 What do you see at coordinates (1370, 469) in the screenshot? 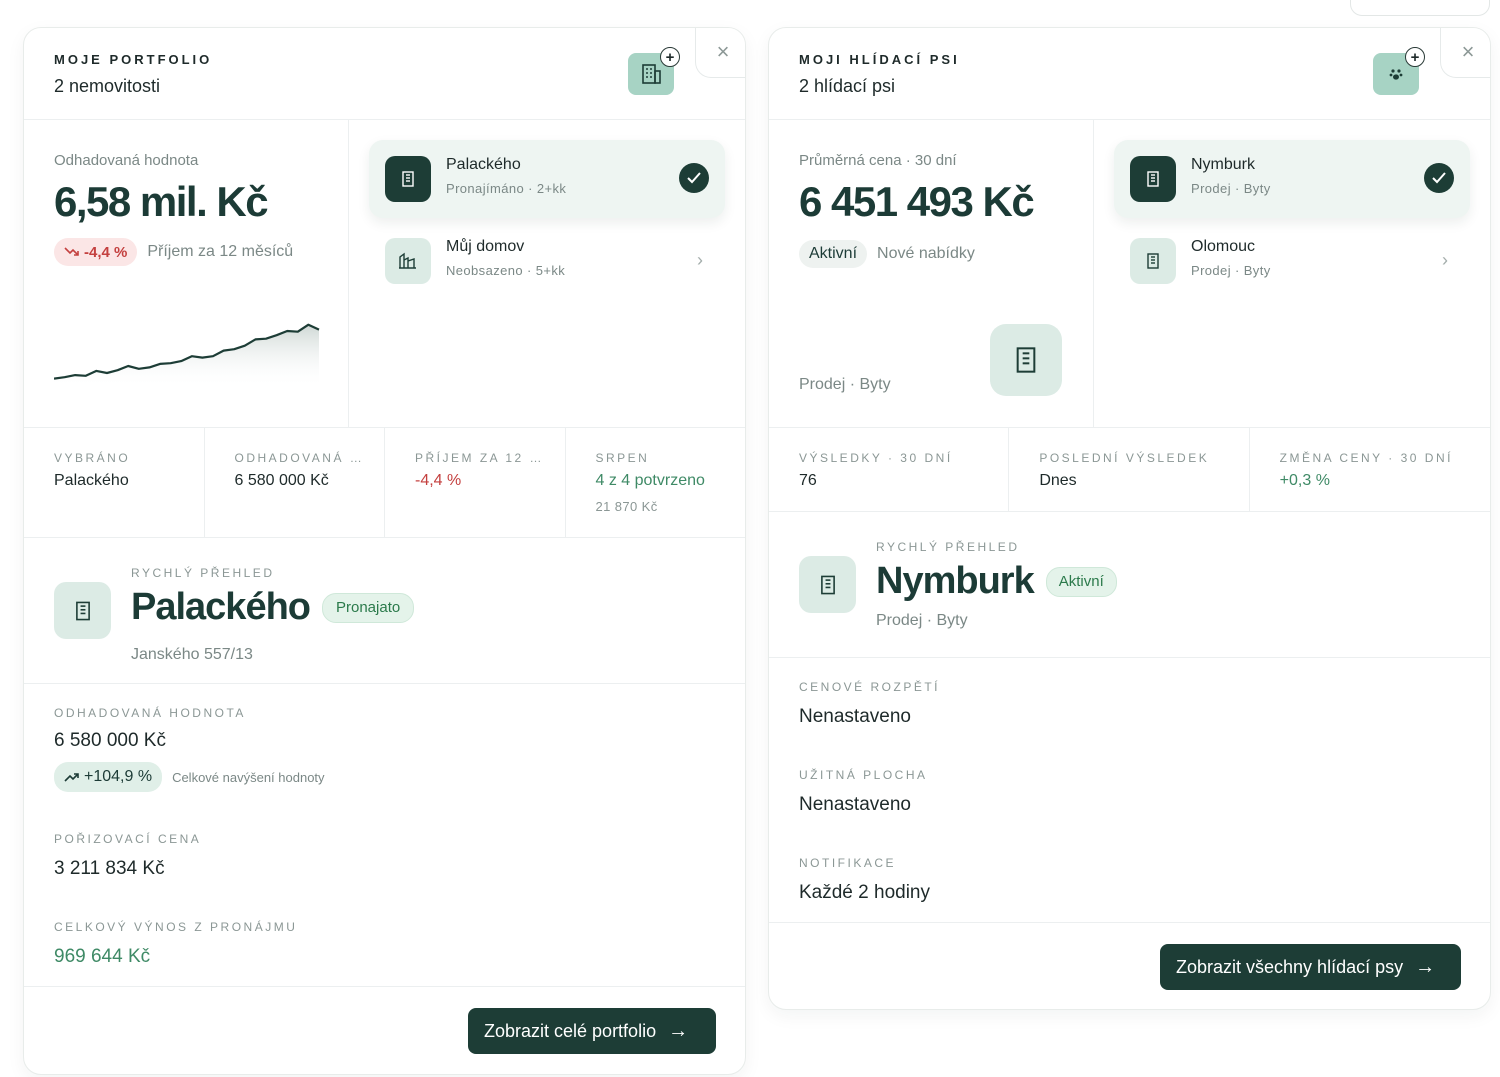
I see `stat-price-change: ZMĚNA CENY · 30 DNÍ +0,3 %` at bounding box center [1370, 469].